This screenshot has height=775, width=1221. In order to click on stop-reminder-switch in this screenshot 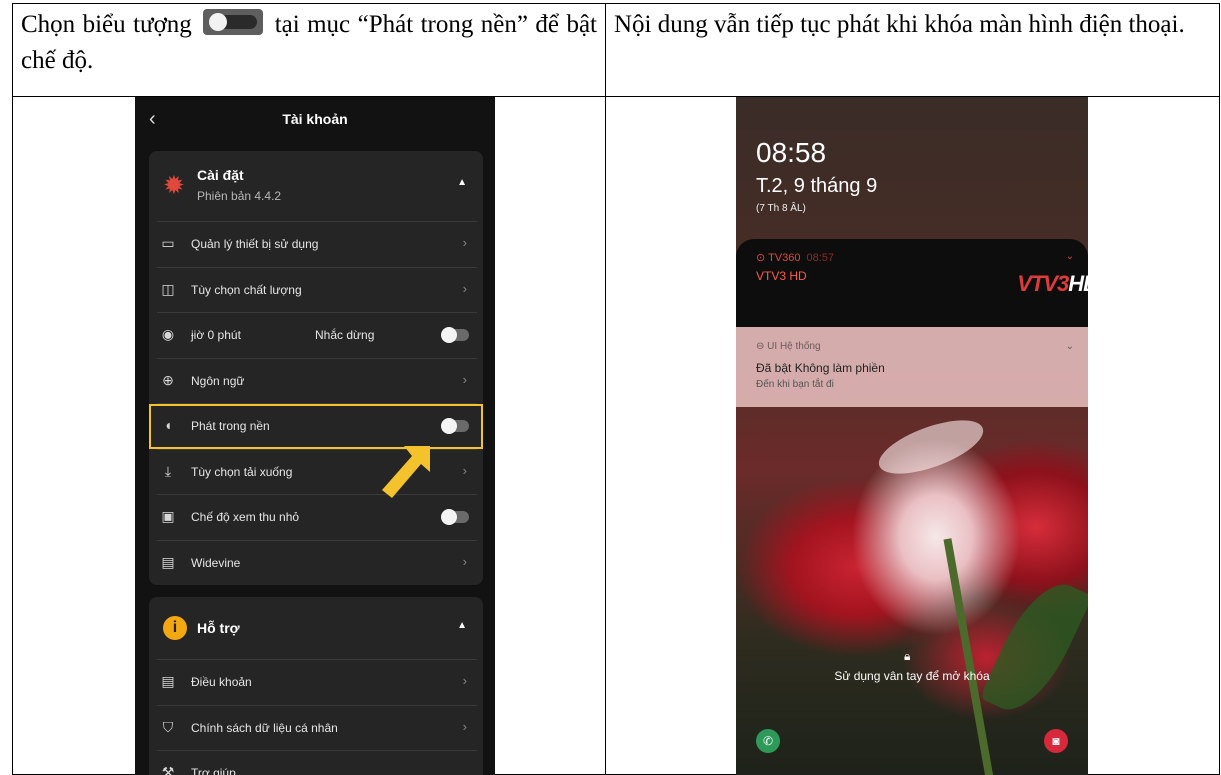, I will do `click(455, 335)`.